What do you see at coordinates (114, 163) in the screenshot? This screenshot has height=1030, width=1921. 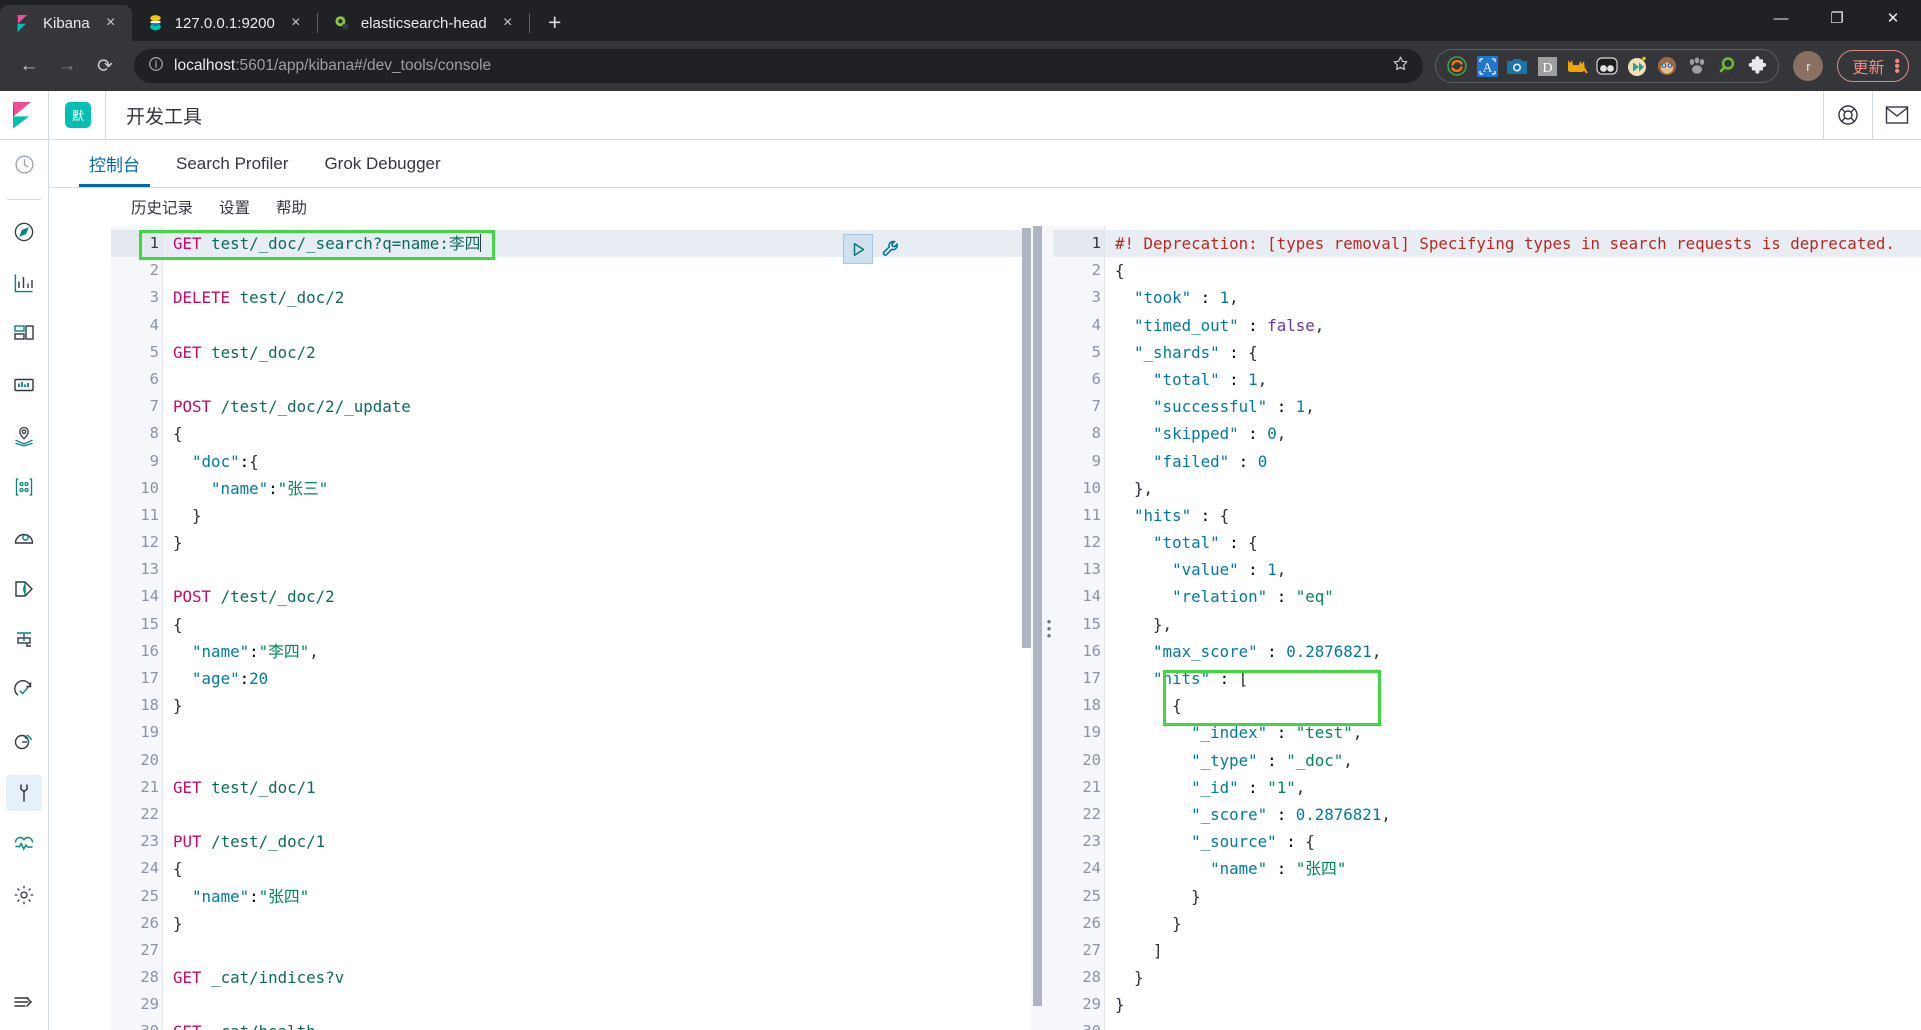 I see `tab-console: 控制台` at bounding box center [114, 163].